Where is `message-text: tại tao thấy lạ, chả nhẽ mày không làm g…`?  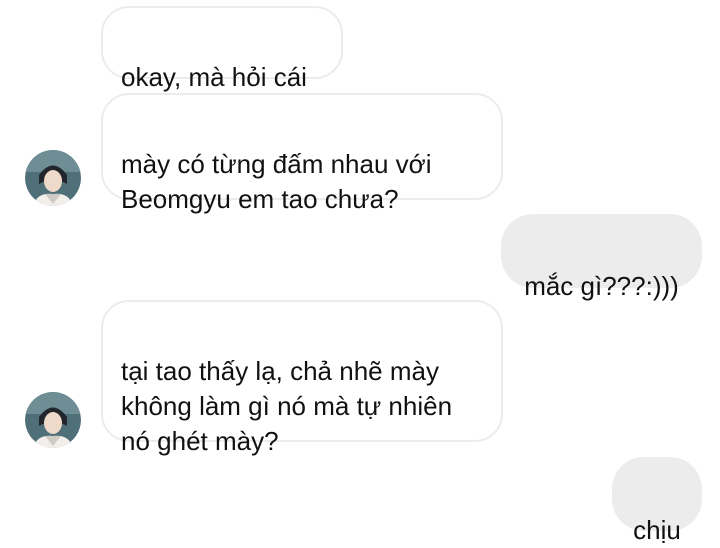 message-text: tại tao thấy lạ, chả nhẽ mày không làm g… is located at coordinates (287, 406).